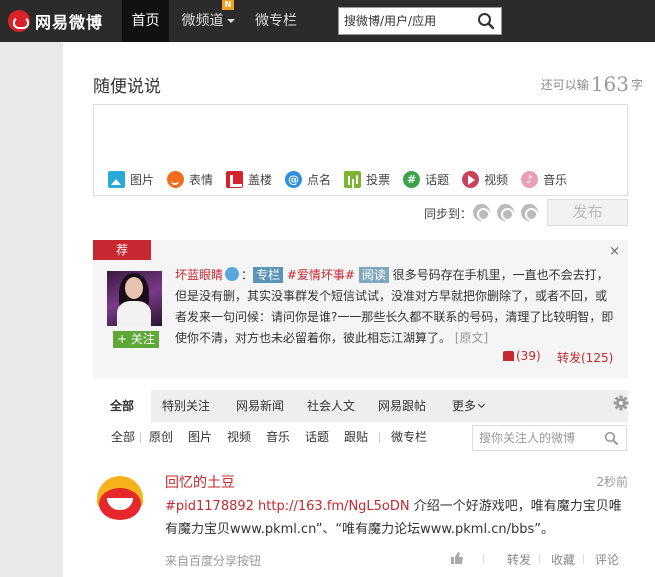 This screenshot has height=577, width=655. I want to click on tool-music: ♪ 音乐, so click(544, 179).